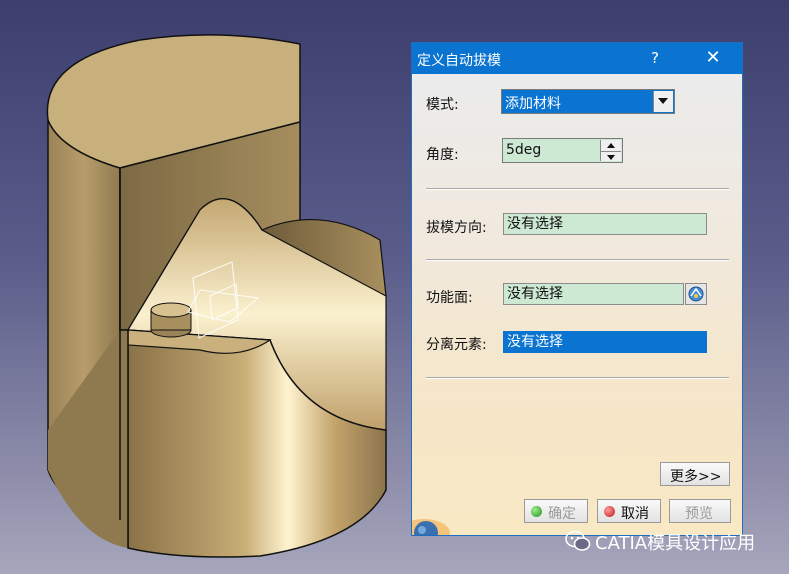 The width and height of the screenshot is (789, 574). I want to click on ok-button-label: 确定, so click(562, 514).